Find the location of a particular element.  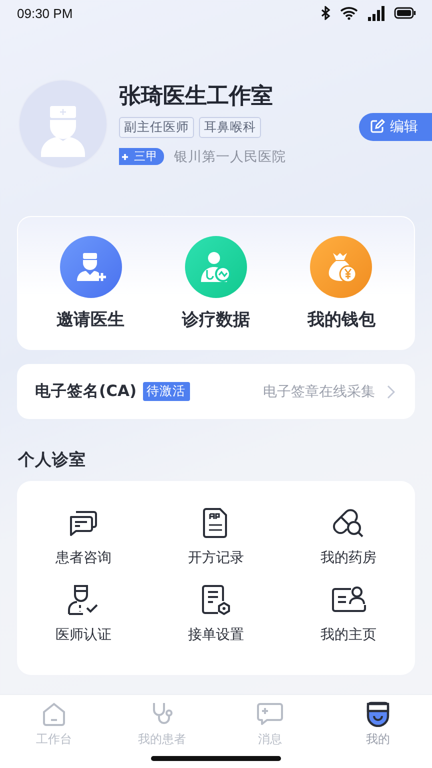

message-plus-icon is located at coordinates (270, 714).